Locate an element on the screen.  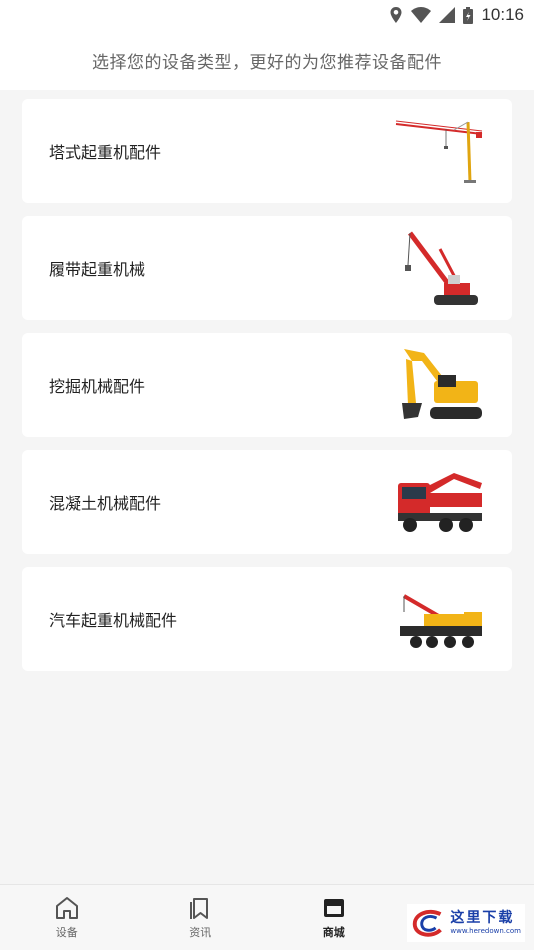
category-label: 混凝土机械配件 is located at coordinates (105, 503).